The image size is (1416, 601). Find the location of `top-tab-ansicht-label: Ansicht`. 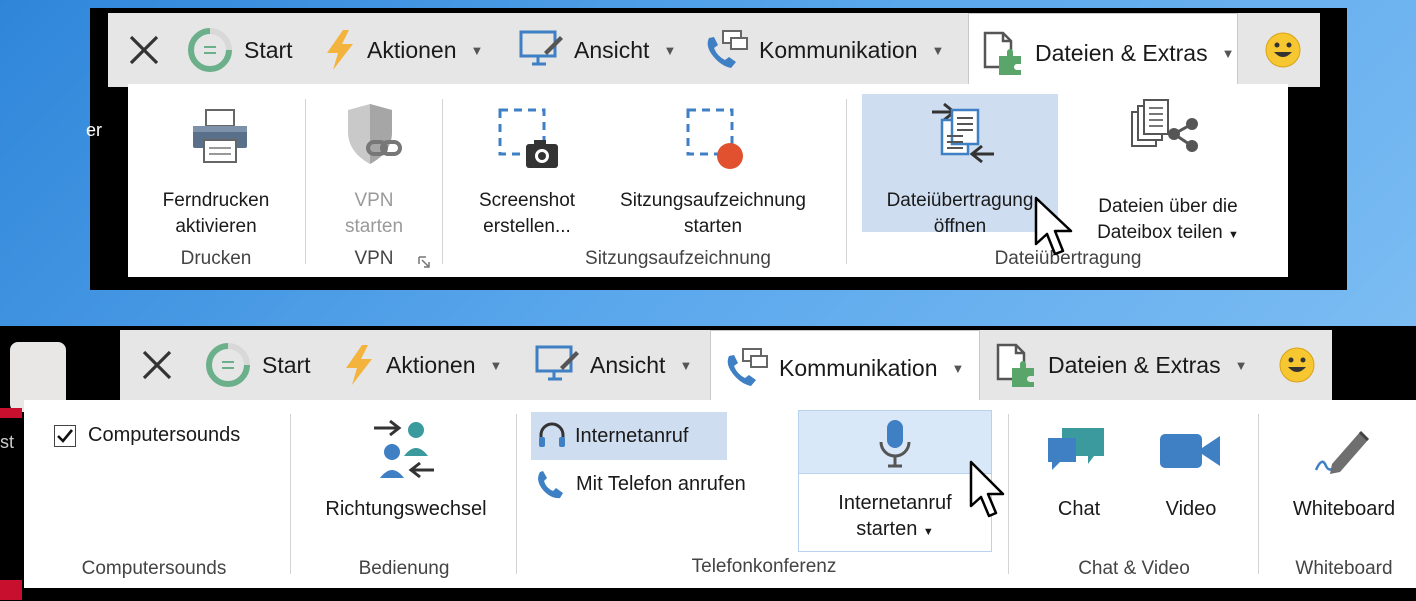

top-tab-ansicht-label: Ansicht is located at coordinates (612, 49).